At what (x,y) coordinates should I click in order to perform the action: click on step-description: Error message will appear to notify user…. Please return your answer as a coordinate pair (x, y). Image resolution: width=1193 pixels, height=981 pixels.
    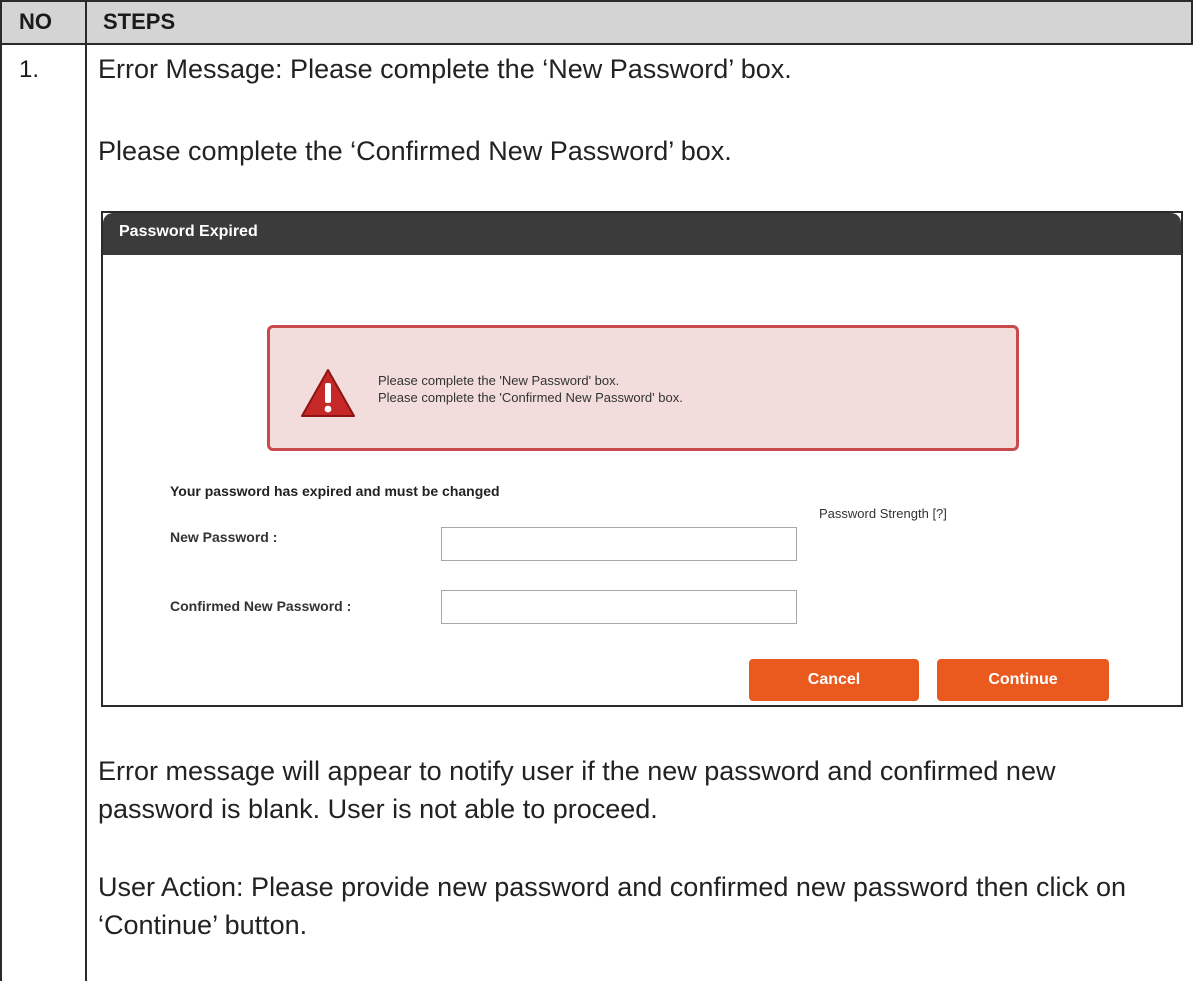
    Looking at the image, I should click on (577, 790).